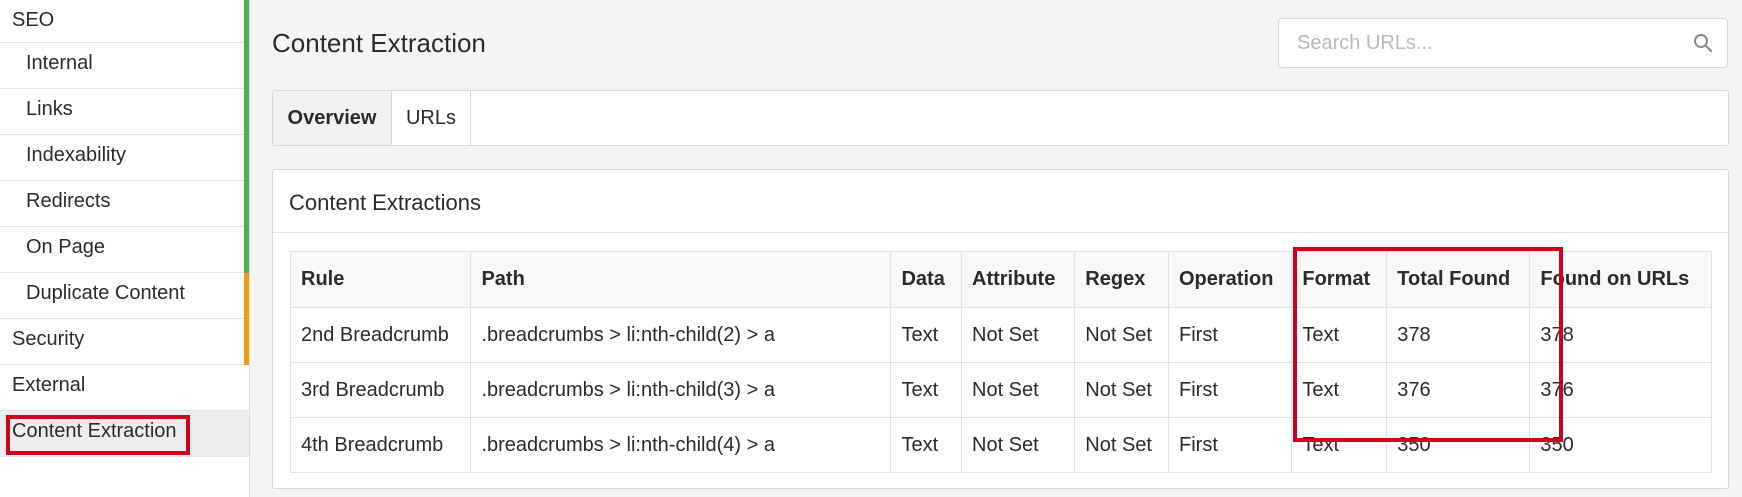 Image resolution: width=1742 pixels, height=497 pixels. Describe the element at coordinates (380, 445) in the screenshot. I see `cell-rule: 4th Breadcrumb` at that location.